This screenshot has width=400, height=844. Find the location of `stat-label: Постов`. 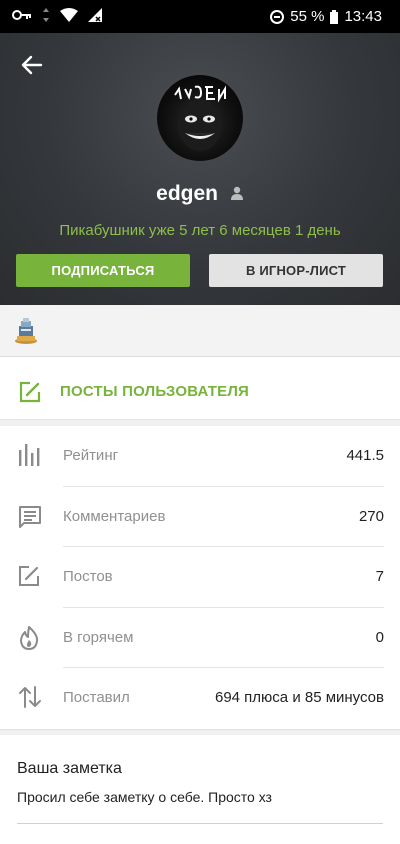

stat-label: Постов is located at coordinates (88, 577).